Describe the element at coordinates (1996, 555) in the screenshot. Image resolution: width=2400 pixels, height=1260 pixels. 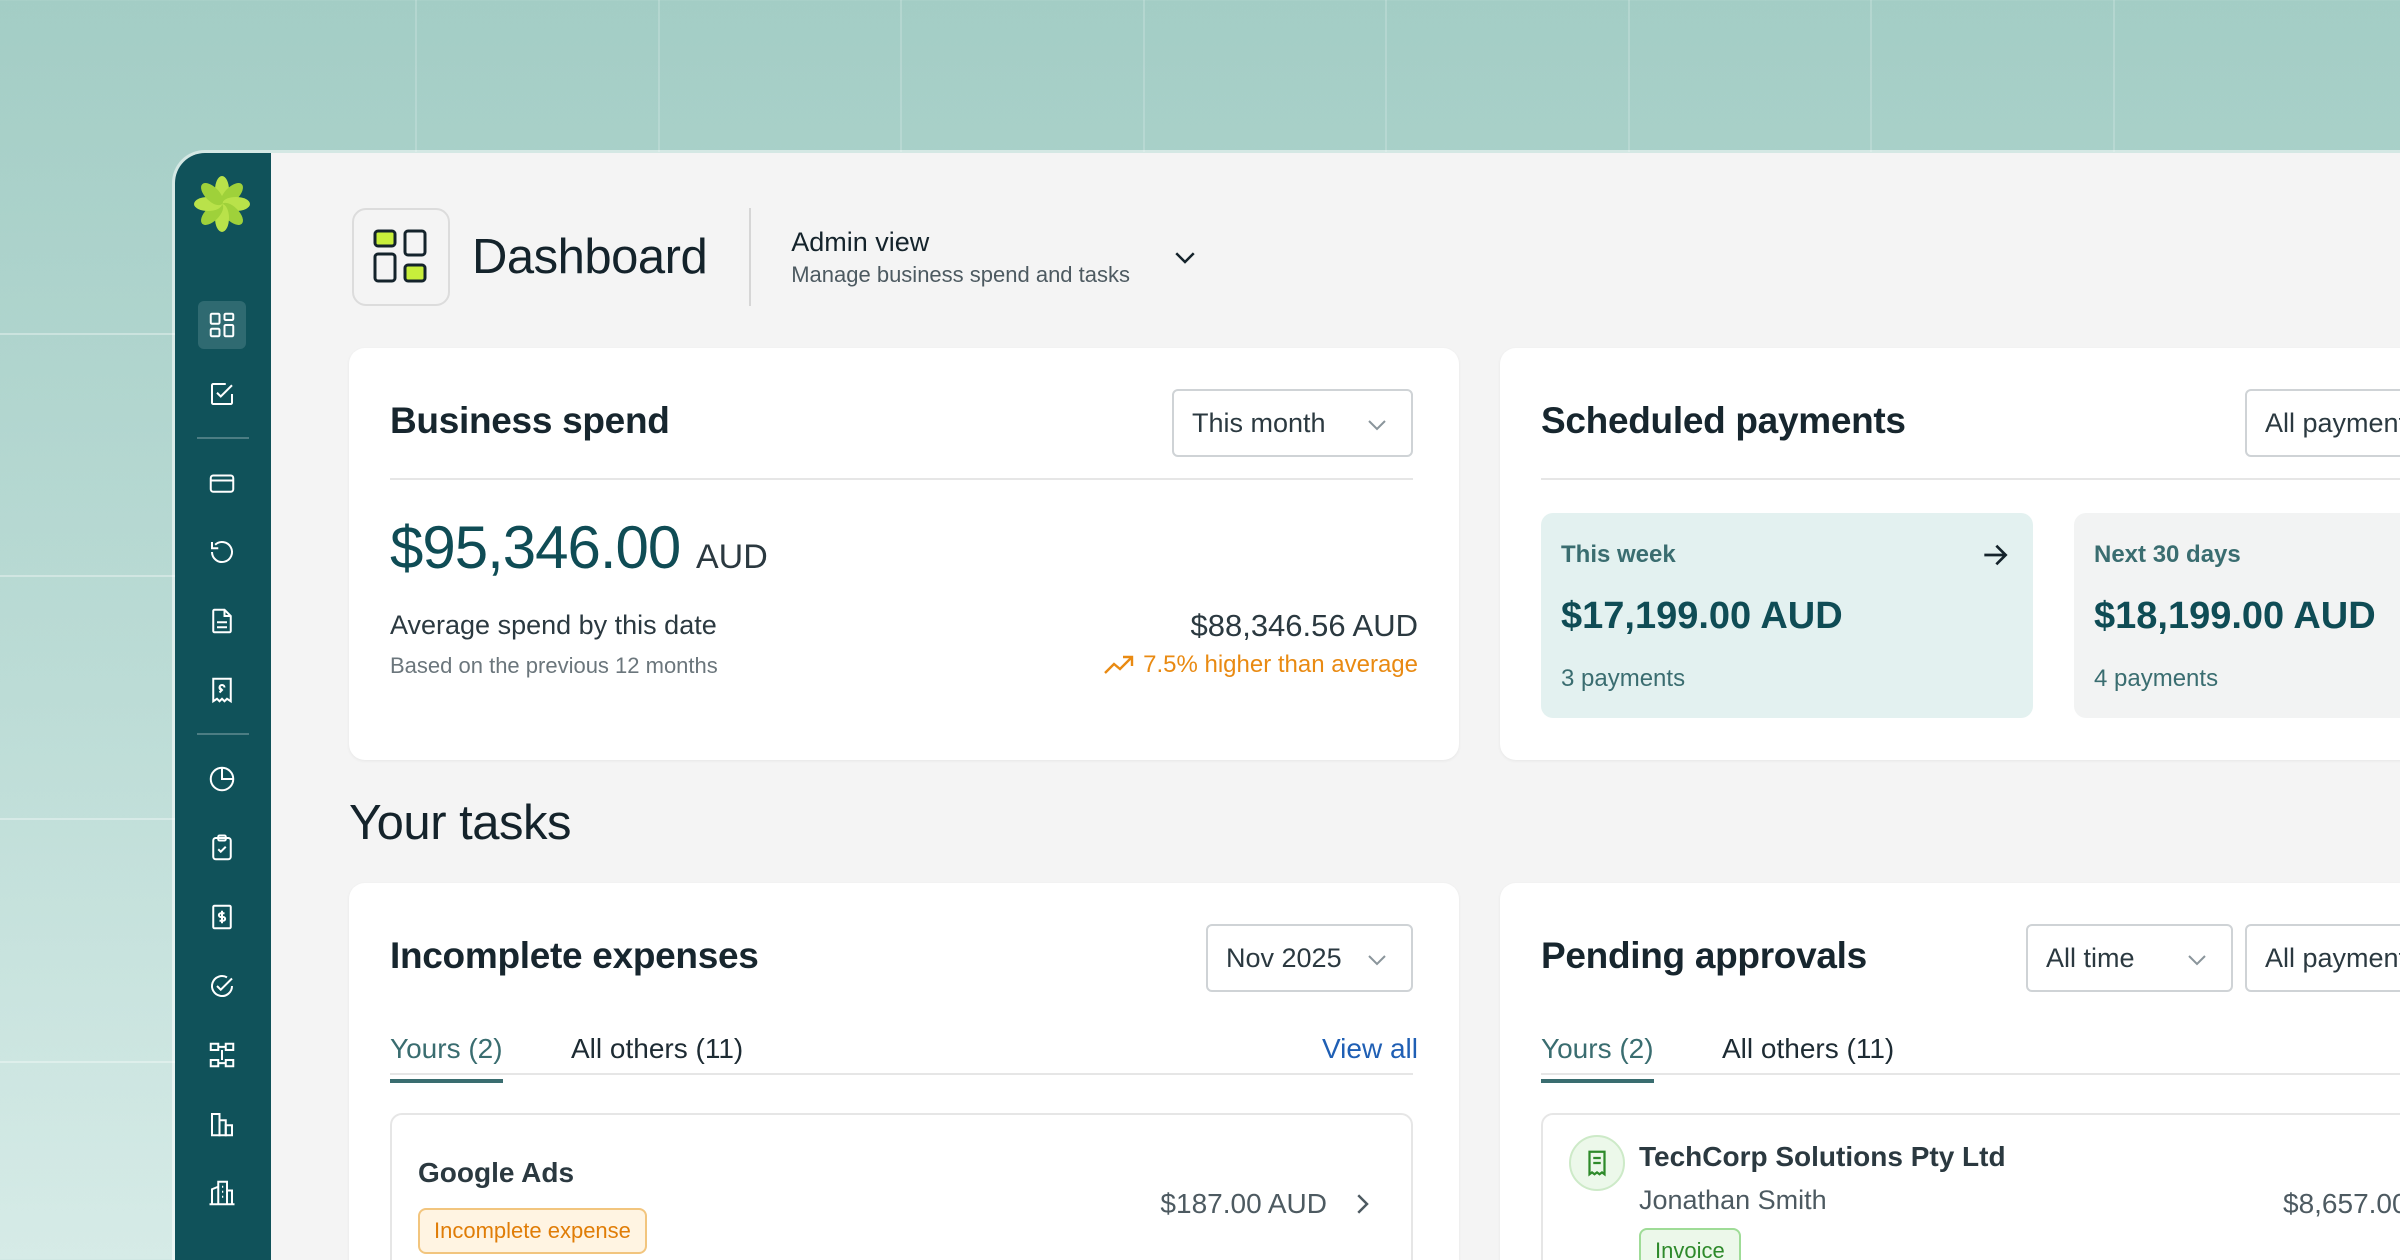
I see `arrow-right-icon` at that location.